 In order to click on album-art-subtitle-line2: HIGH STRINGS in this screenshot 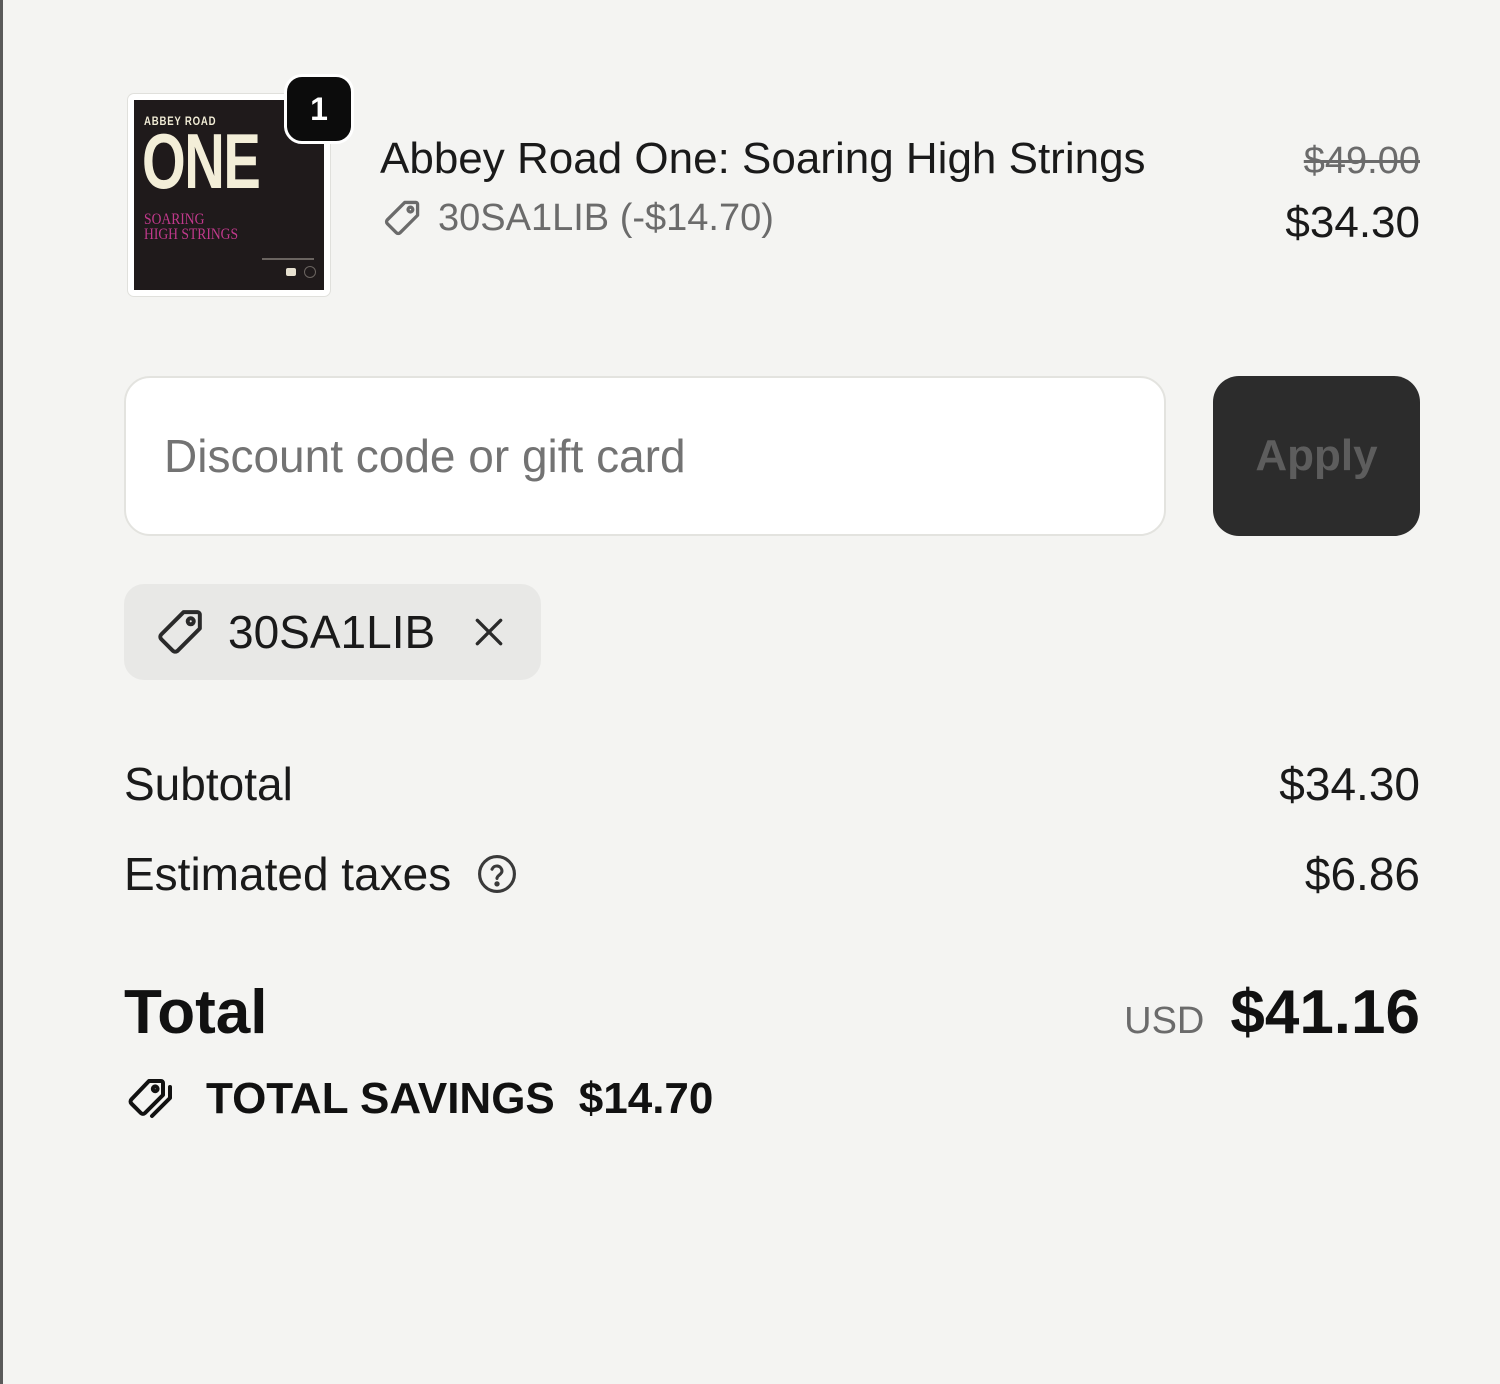, I will do `click(191, 234)`.